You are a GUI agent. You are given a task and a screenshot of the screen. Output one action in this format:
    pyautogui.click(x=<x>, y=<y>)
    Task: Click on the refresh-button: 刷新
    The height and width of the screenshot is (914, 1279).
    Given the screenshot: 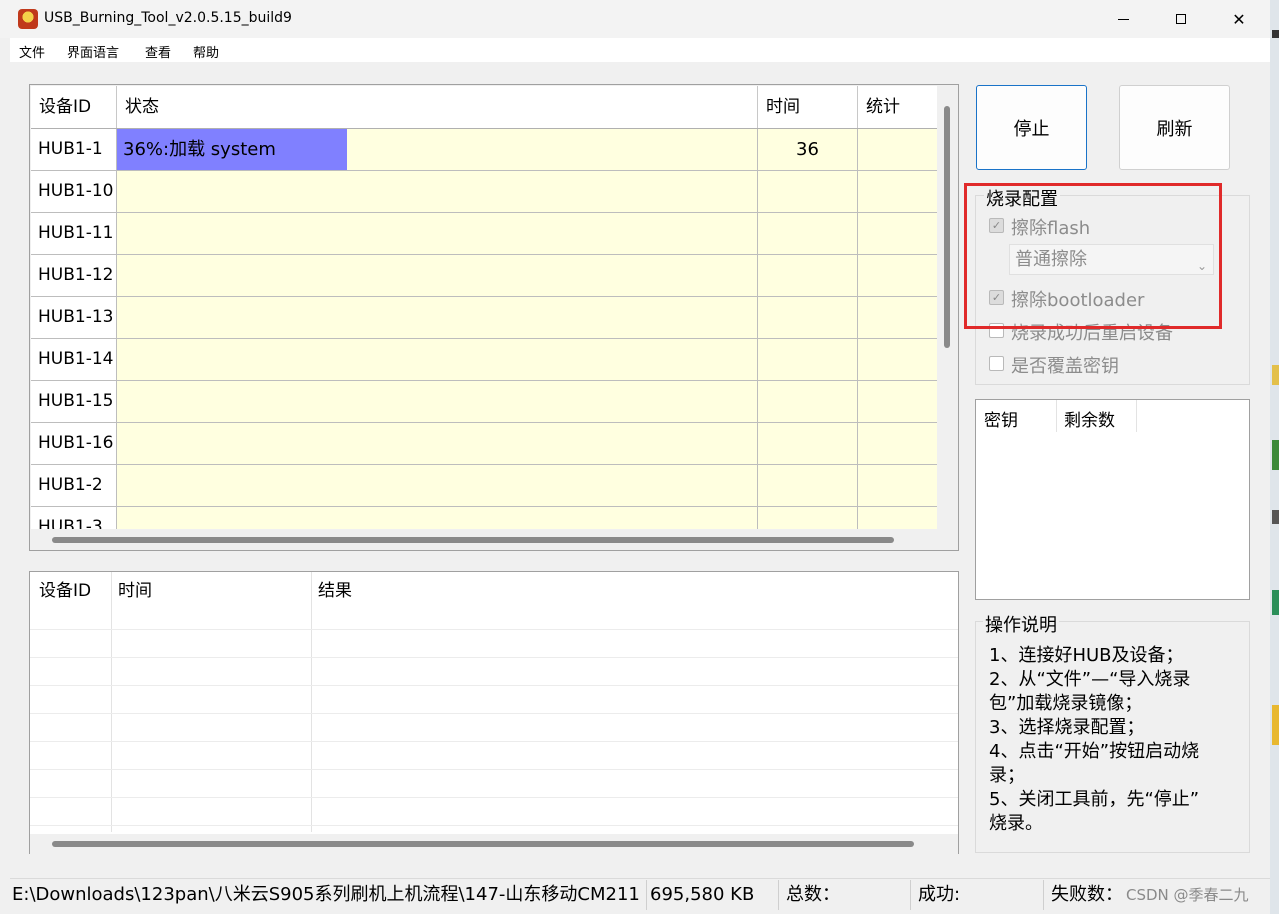 What is the action you would take?
    pyautogui.click(x=1174, y=127)
    